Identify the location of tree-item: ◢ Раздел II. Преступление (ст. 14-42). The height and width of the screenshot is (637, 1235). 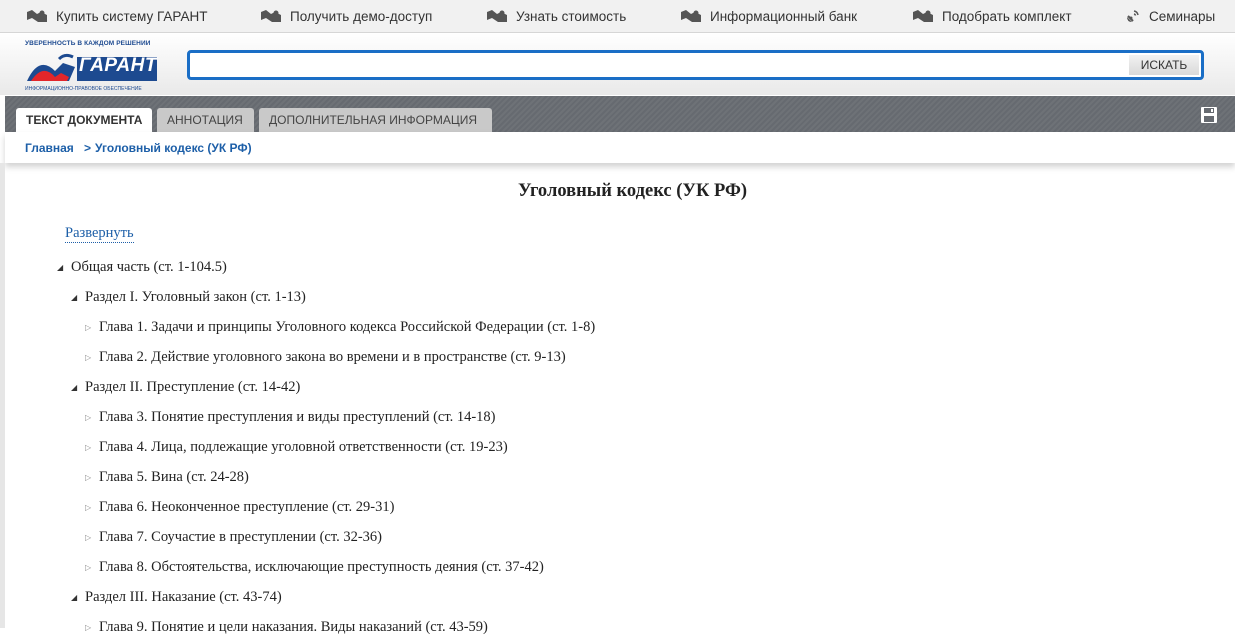
(185, 387).